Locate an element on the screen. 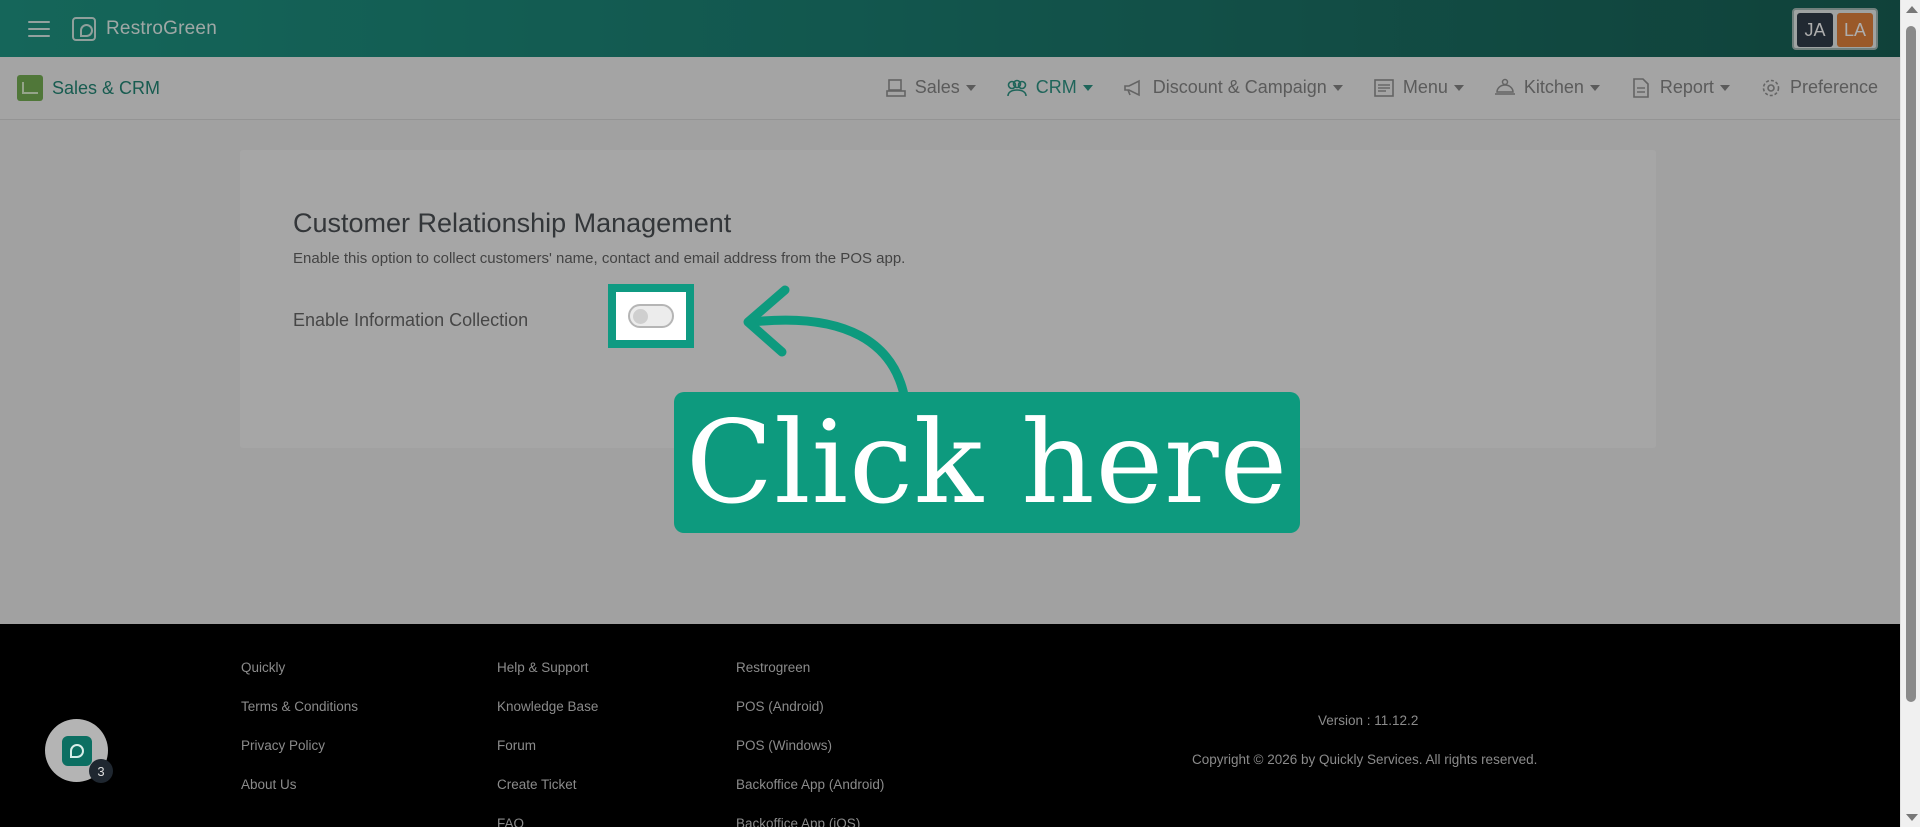  nav-report-label: Report is located at coordinates (1686, 87).